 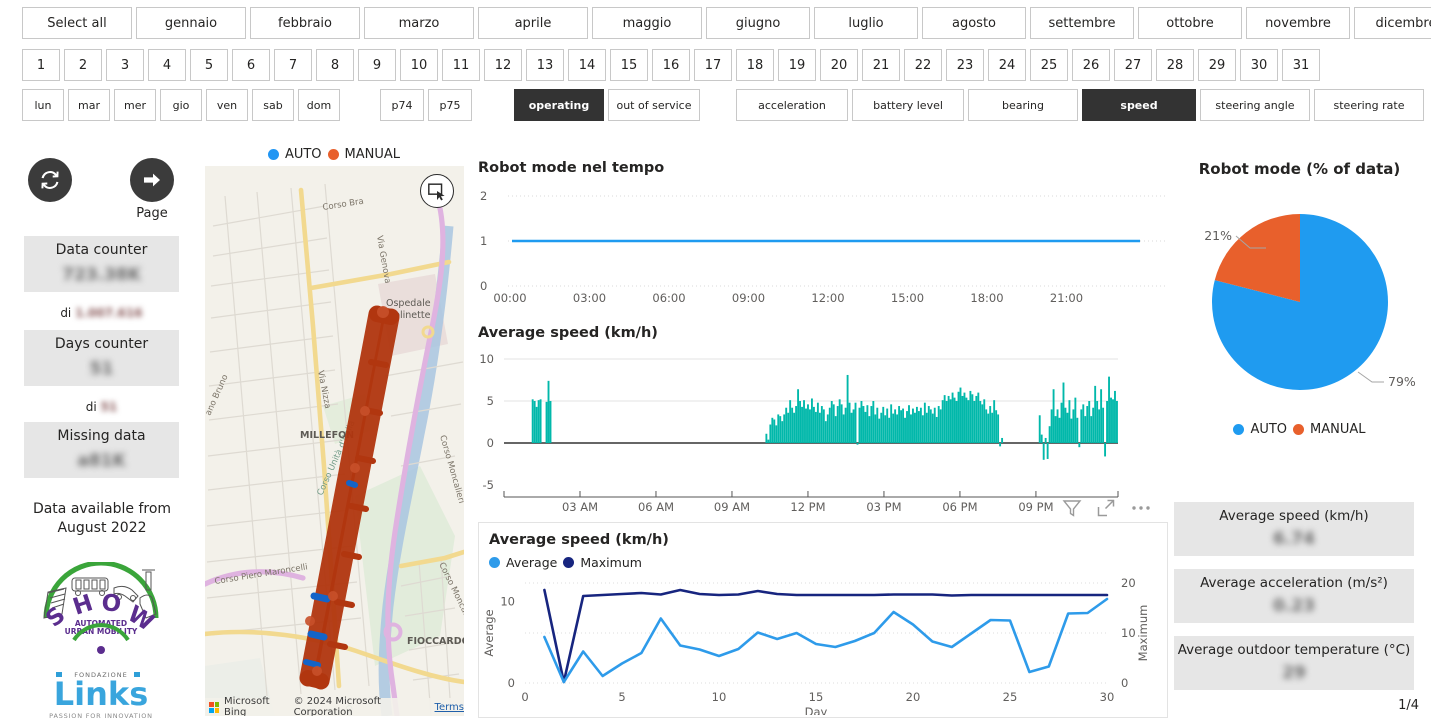 I want to click on prototype-button-p75: p75, so click(x=450, y=105).